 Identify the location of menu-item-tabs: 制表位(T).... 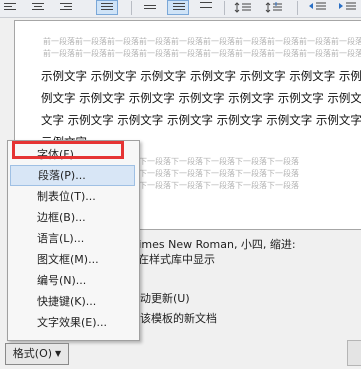
(72, 196).